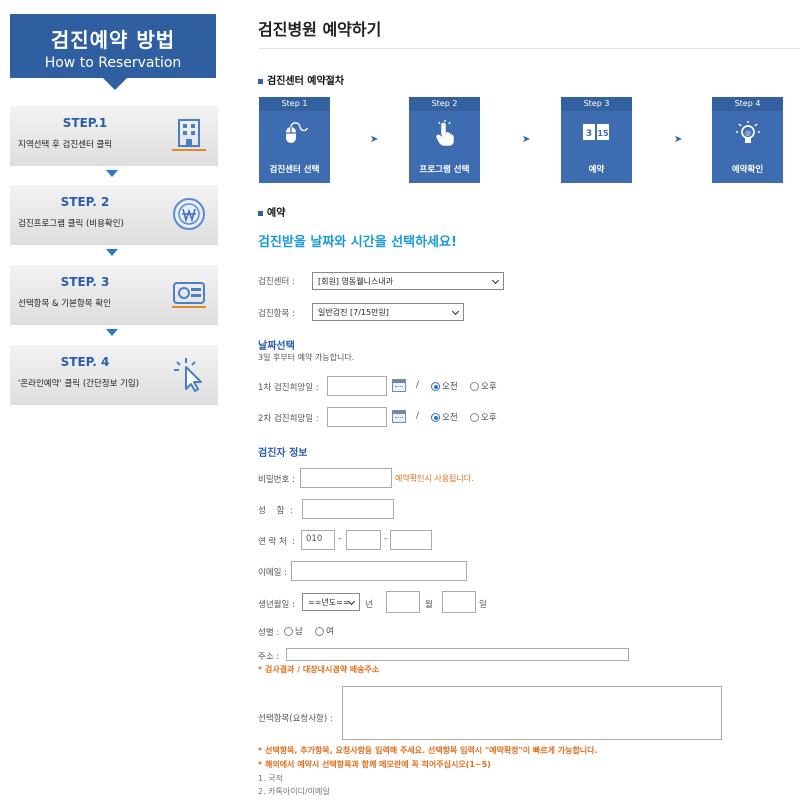 The height and width of the screenshot is (802, 800). Describe the element at coordinates (275, 511) in the screenshot. I see `name-label: 성 함 :` at that location.